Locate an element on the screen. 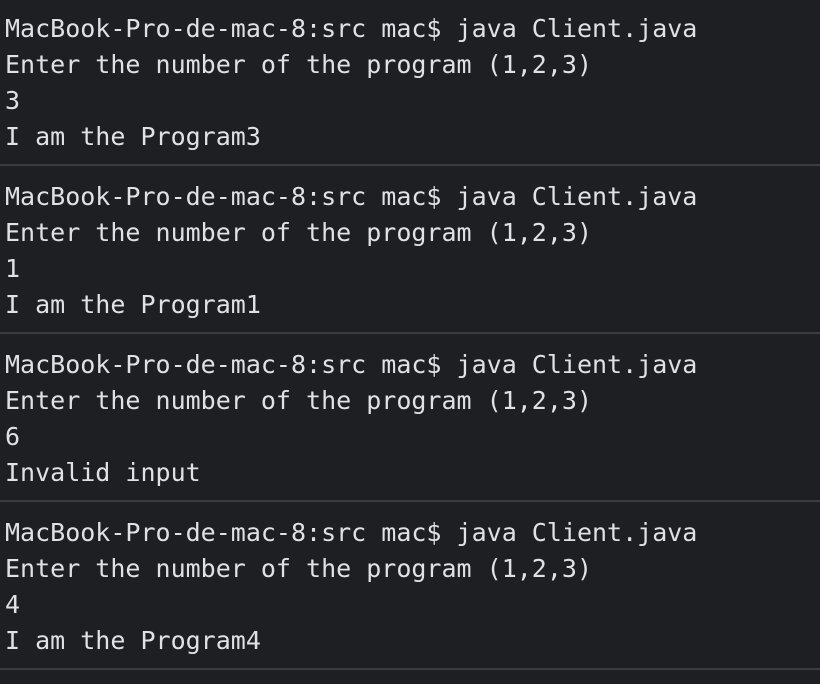 Image resolution: width=820 pixels, height=684 pixels. user-input: 4 is located at coordinates (13, 604).